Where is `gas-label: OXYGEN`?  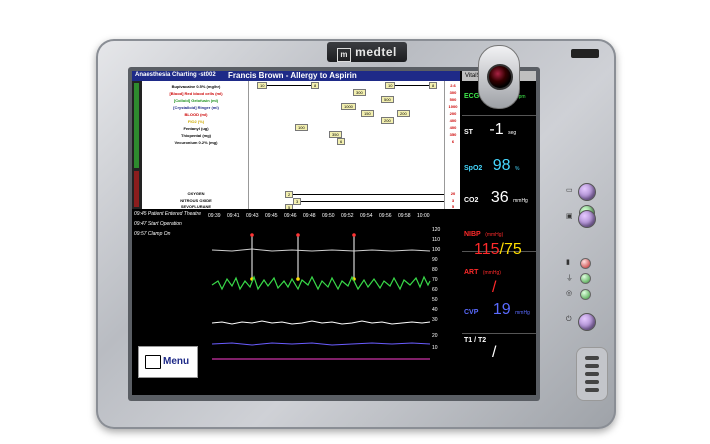
gas-label: OXYGEN is located at coordinates (196, 193).